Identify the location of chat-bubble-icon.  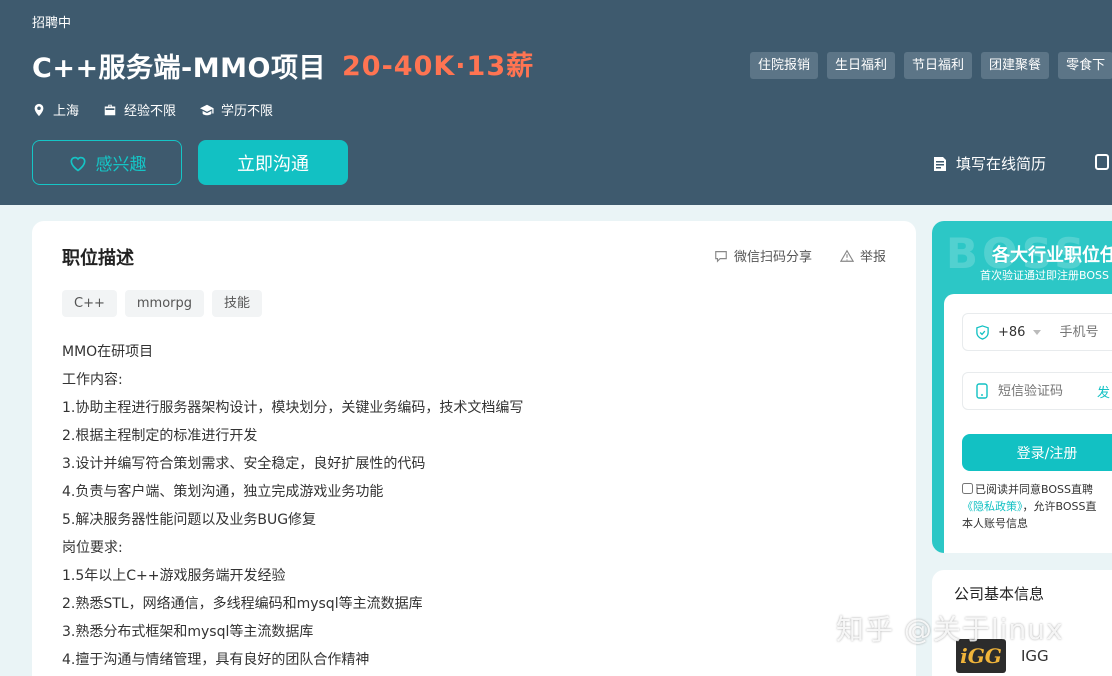
(721, 256).